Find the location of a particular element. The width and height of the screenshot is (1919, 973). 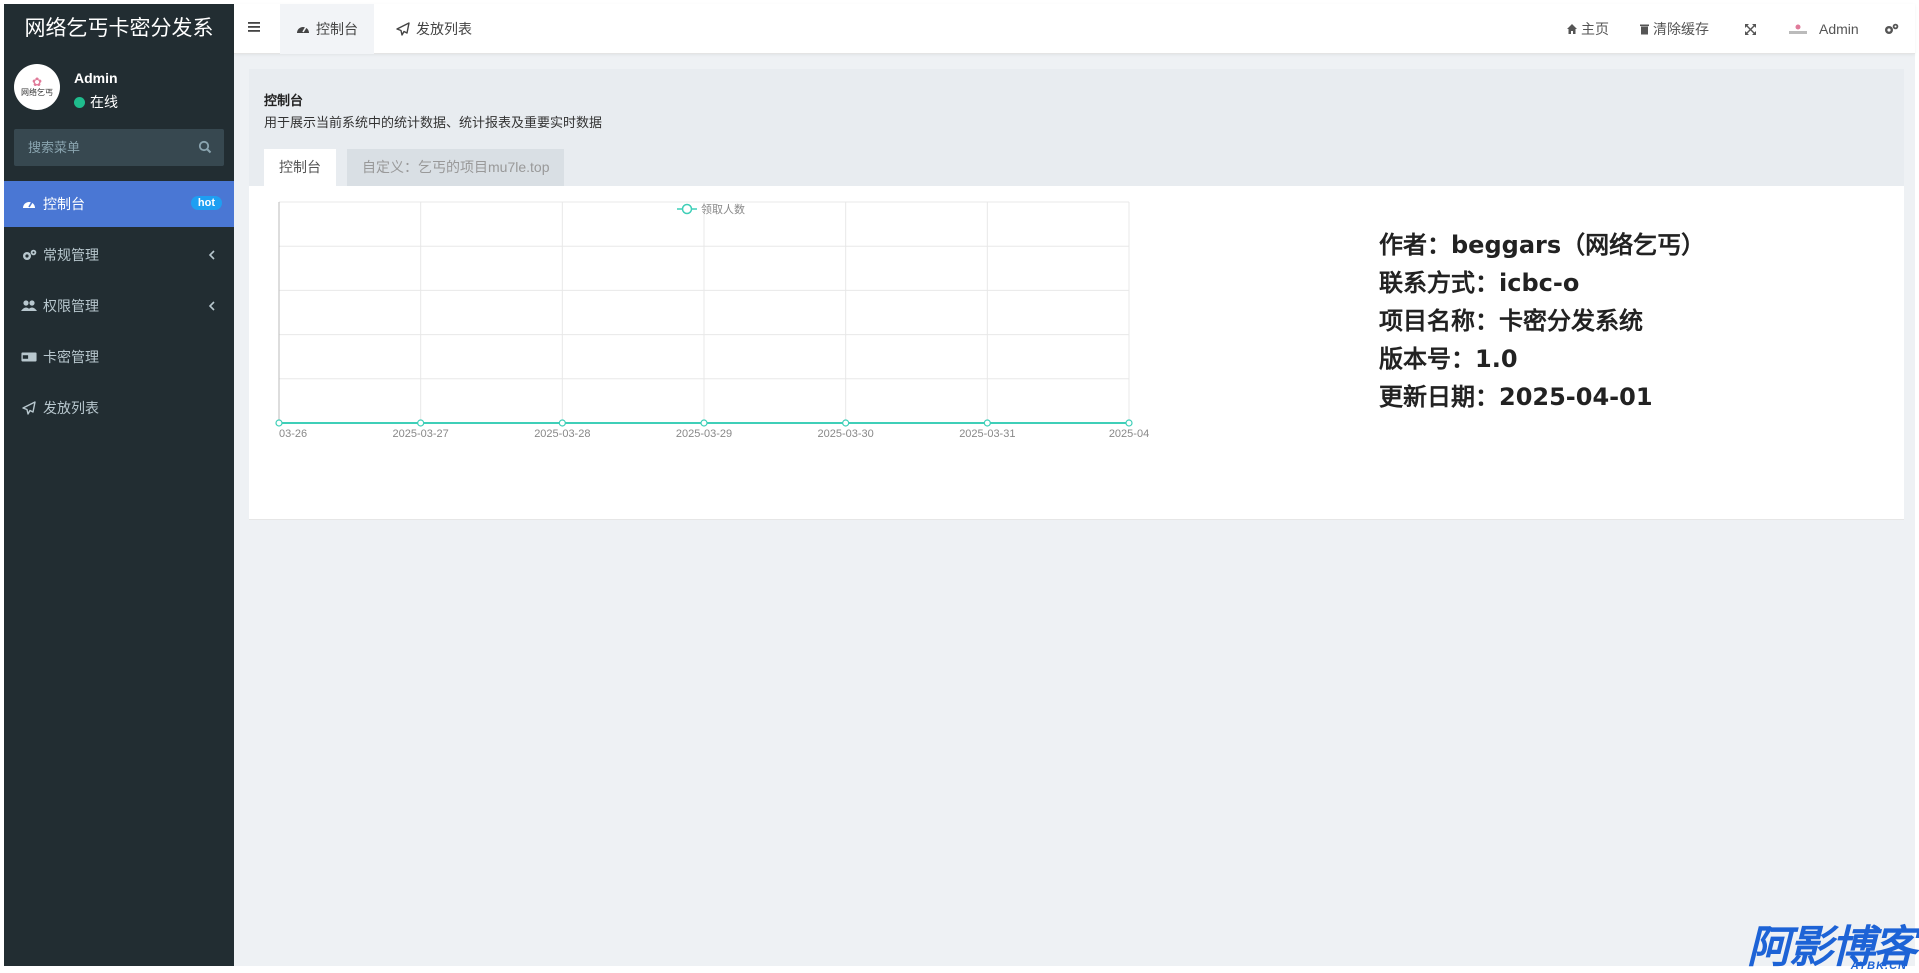

sidebar-item-label: 卡密管理 is located at coordinates (71, 357).